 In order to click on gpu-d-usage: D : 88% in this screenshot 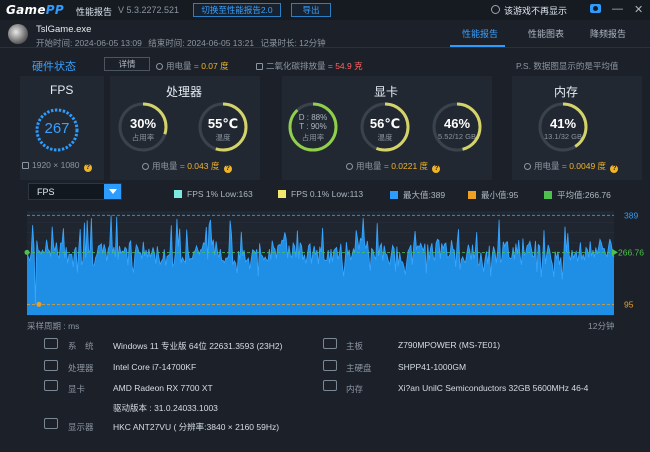, I will do `click(313, 117)`.